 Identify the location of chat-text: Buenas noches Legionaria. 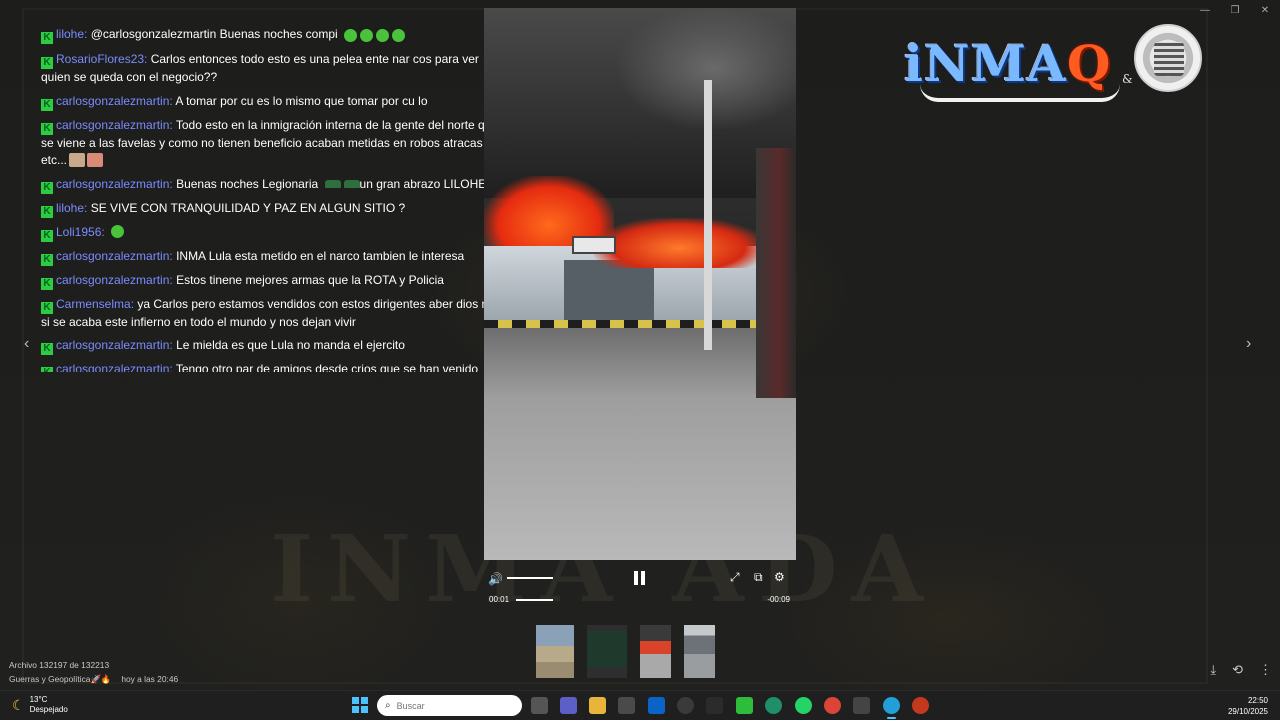
(247, 183).